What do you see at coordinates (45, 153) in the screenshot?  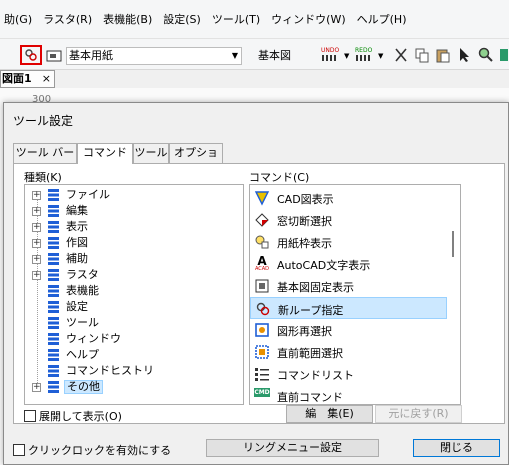 I see `tab-toolbar: ツール バー` at bounding box center [45, 153].